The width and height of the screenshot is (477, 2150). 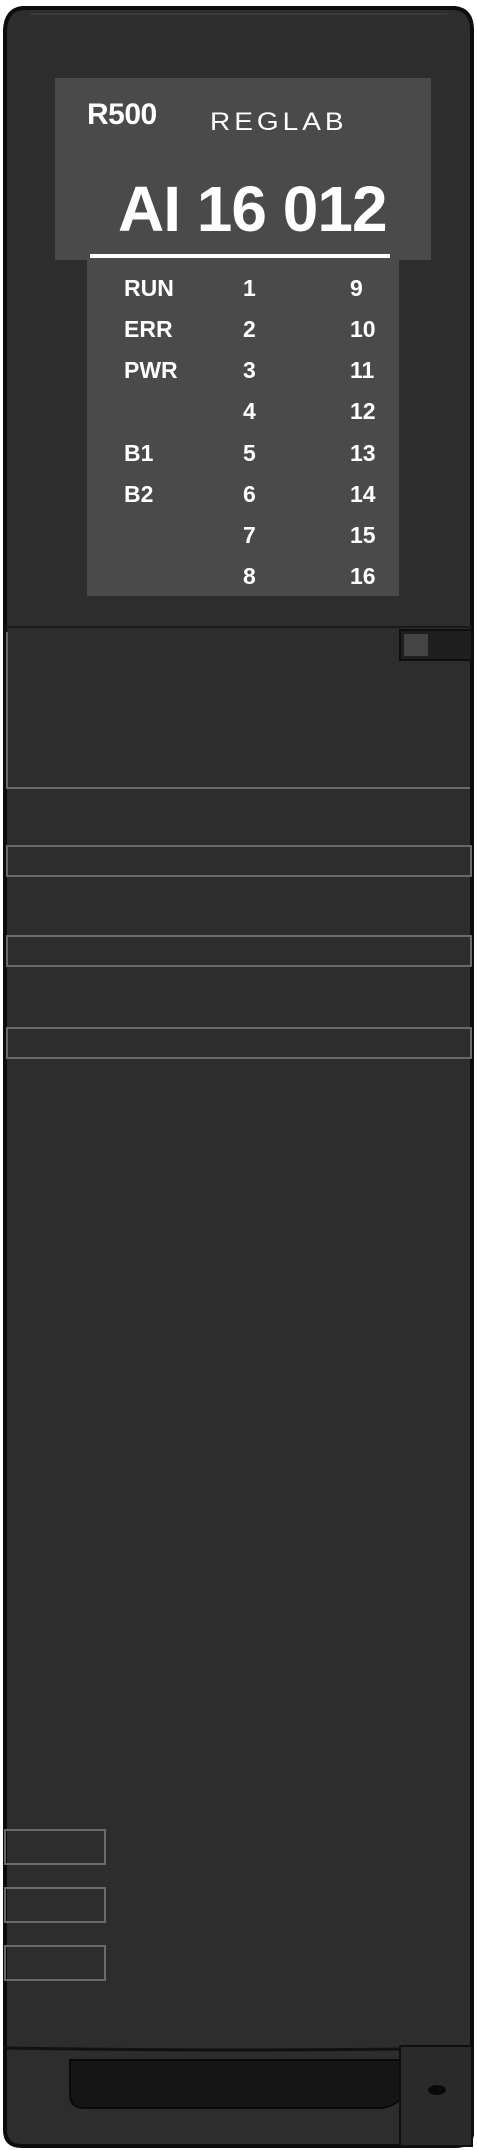 I want to click on screw-hole, so click(x=437, y=2090).